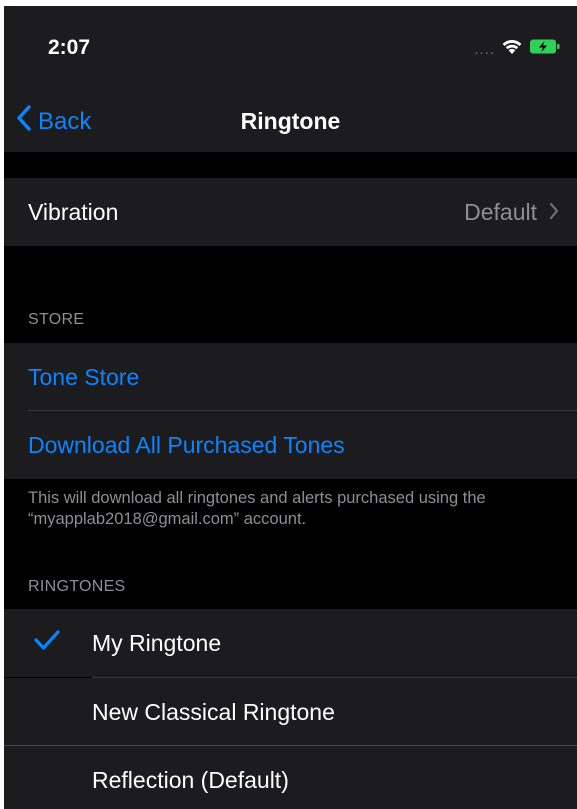 This screenshot has height=809, width=577. What do you see at coordinates (290, 777) in the screenshot?
I see `ringtone-row-reflection: Reflection (Default)` at bounding box center [290, 777].